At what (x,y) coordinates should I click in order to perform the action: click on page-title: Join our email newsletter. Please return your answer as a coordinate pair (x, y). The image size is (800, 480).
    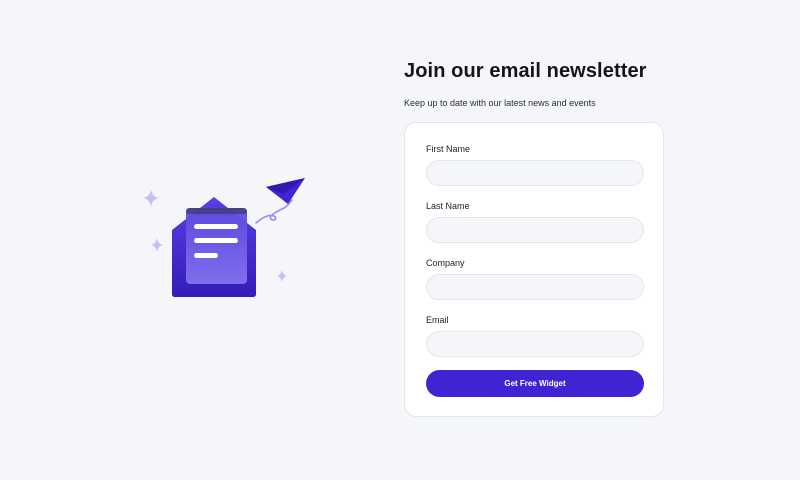
    Looking at the image, I should click on (525, 71).